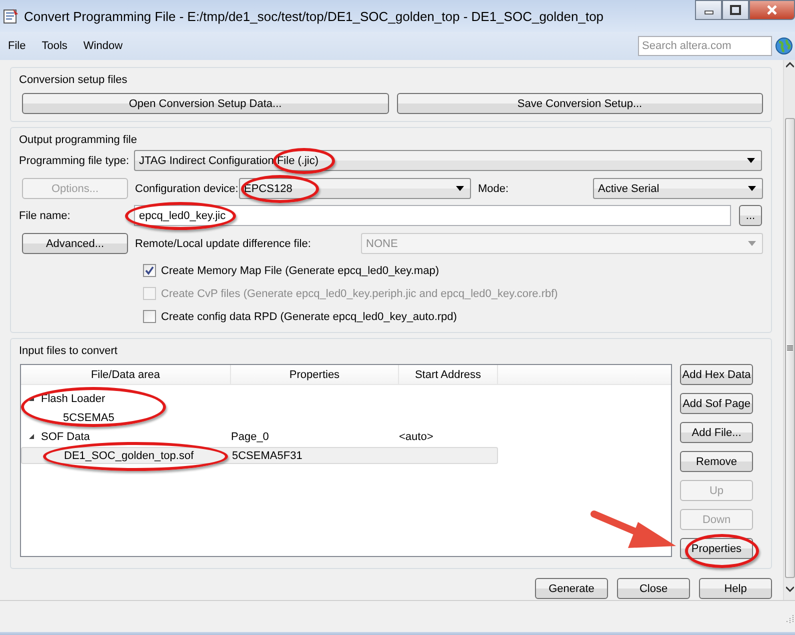 The image size is (795, 635). I want to click on checkbox-label: Create CvP files (Generate epcq_led0_key.periph.jic and epcq_led0_key.core.rbf), so click(359, 294).